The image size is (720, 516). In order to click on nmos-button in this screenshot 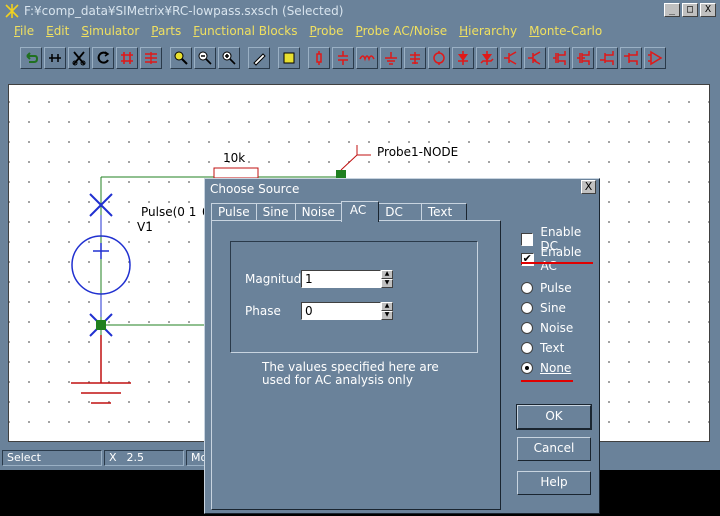, I will do `click(559, 58)`.